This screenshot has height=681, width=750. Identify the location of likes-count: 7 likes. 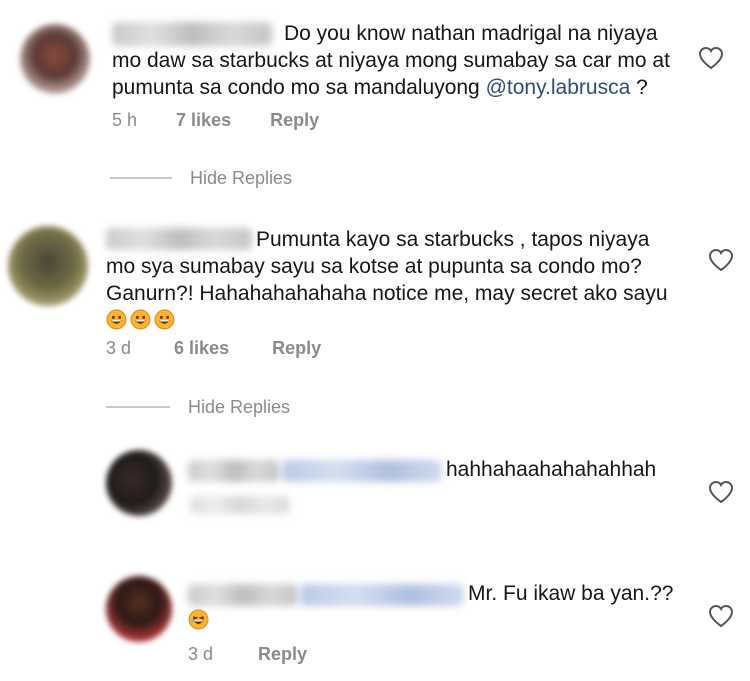
(203, 120).